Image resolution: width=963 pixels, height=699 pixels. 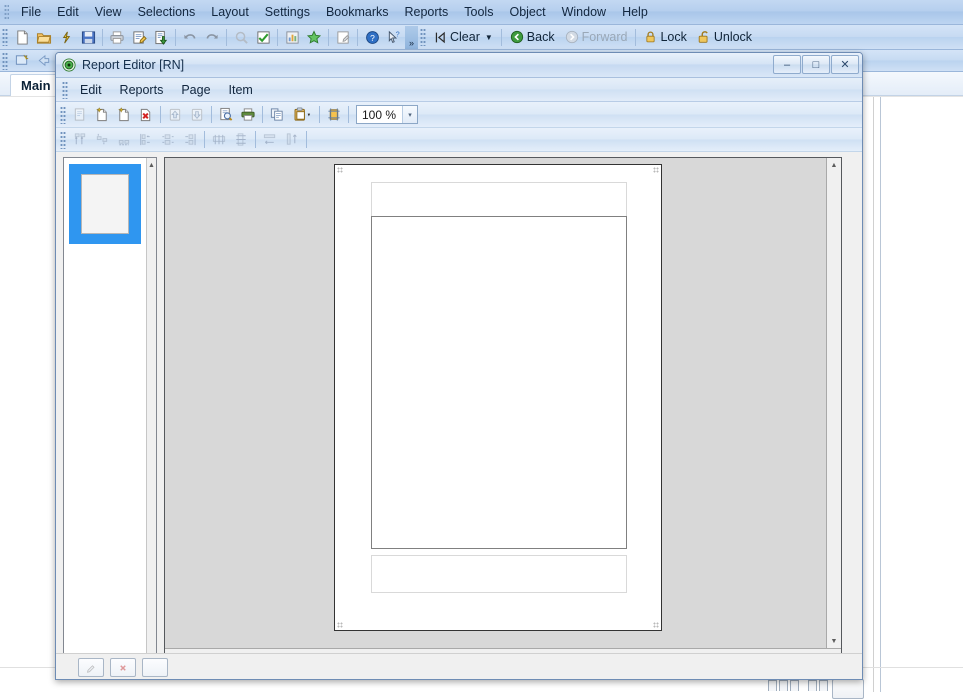 I want to click on restore-button: □, so click(x=816, y=64).